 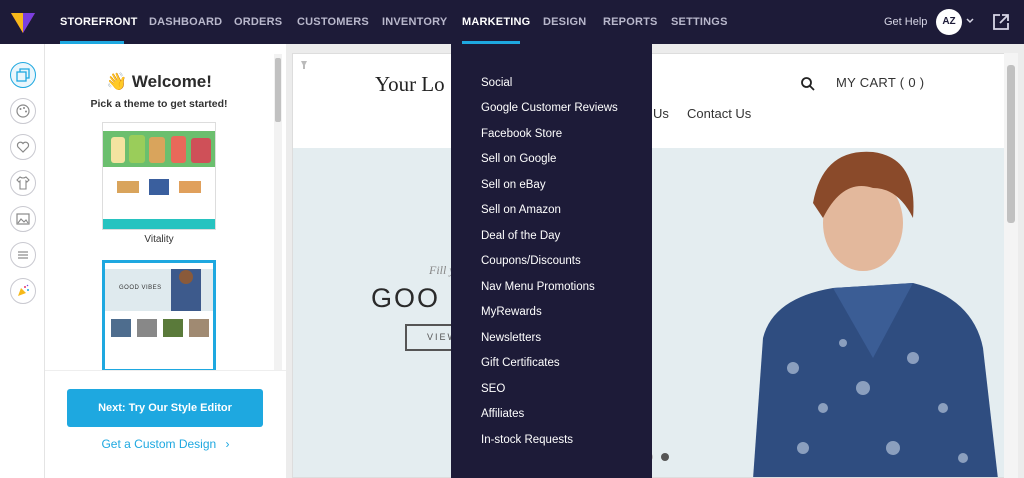 I want to click on rail-images-button, so click(x=23, y=219).